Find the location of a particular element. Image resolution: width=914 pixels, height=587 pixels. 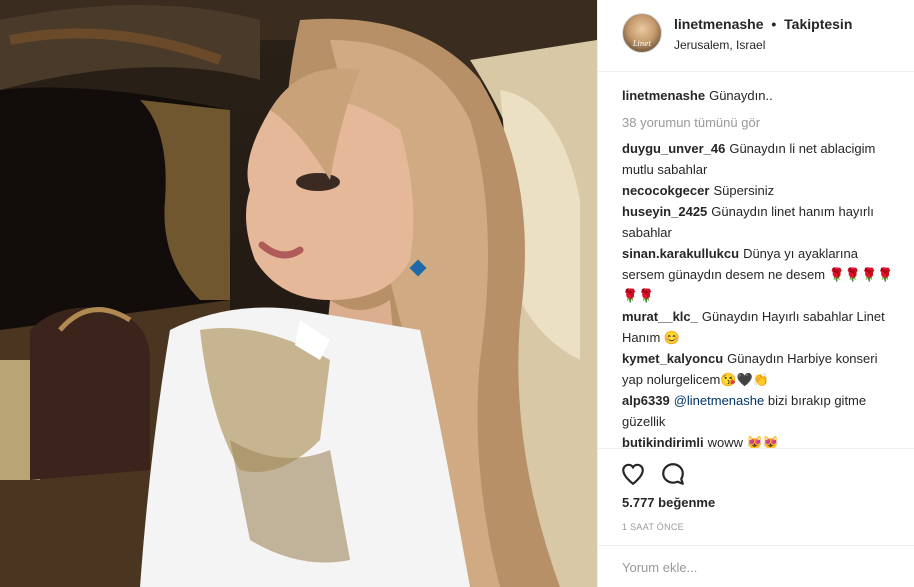

comment-username: duygu_unver_46 is located at coordinates (673, 148).